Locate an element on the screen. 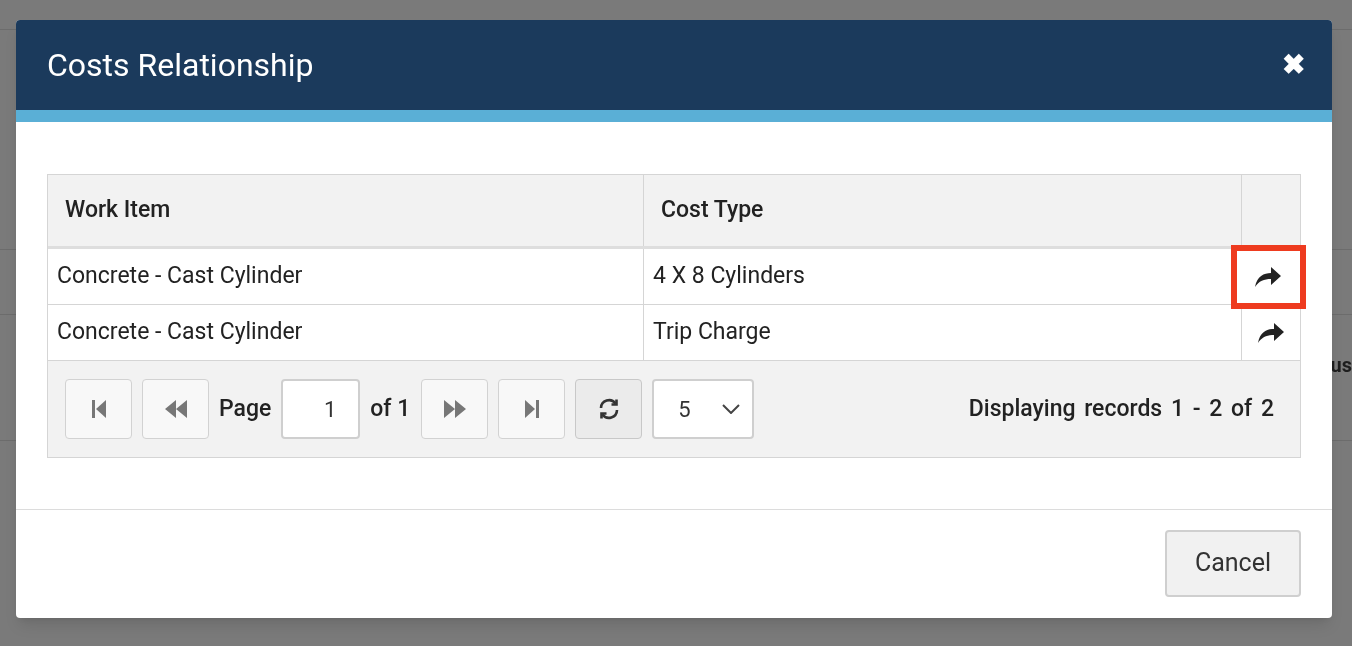 The image size is (1352, 646). page-count-label: of 1 is located at coordinates (390, 408).